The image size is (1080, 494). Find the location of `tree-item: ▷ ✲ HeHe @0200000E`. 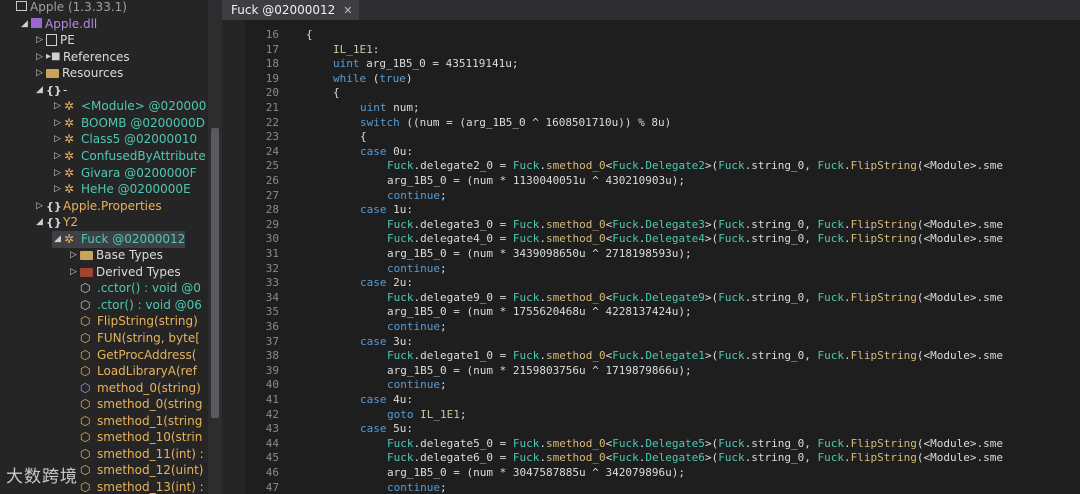

tree-item: ▷ ✲ HeHe @0200000E is located at coordinates (121, 189).